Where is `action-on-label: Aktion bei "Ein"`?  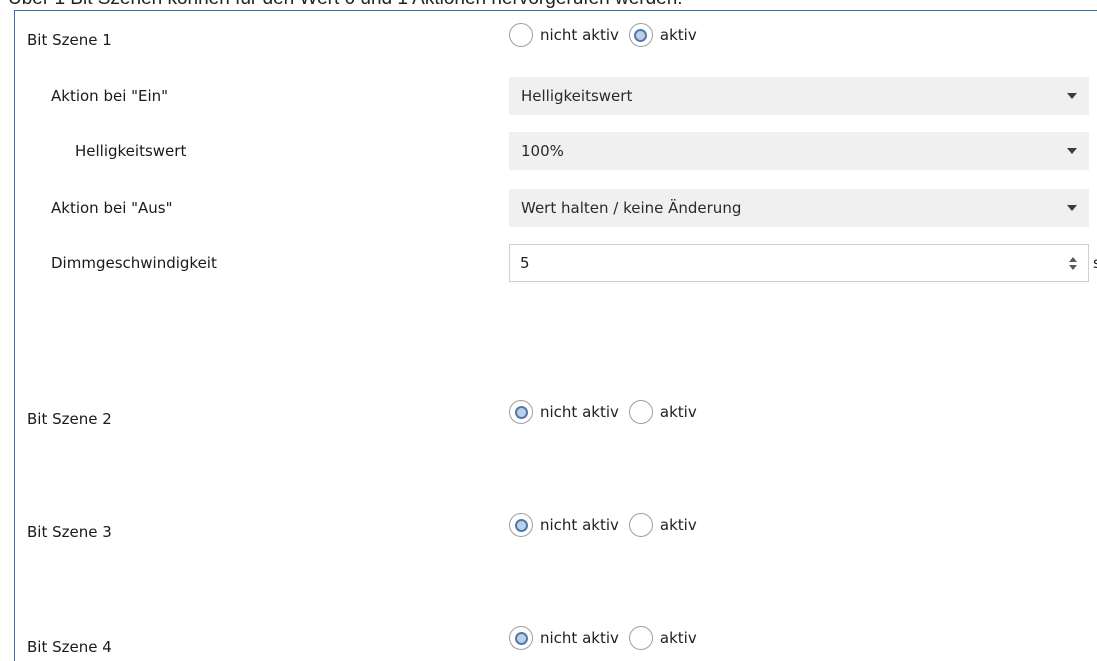 action-on-label: Aktion bei "Ein" is located at coordinates (110, 96).